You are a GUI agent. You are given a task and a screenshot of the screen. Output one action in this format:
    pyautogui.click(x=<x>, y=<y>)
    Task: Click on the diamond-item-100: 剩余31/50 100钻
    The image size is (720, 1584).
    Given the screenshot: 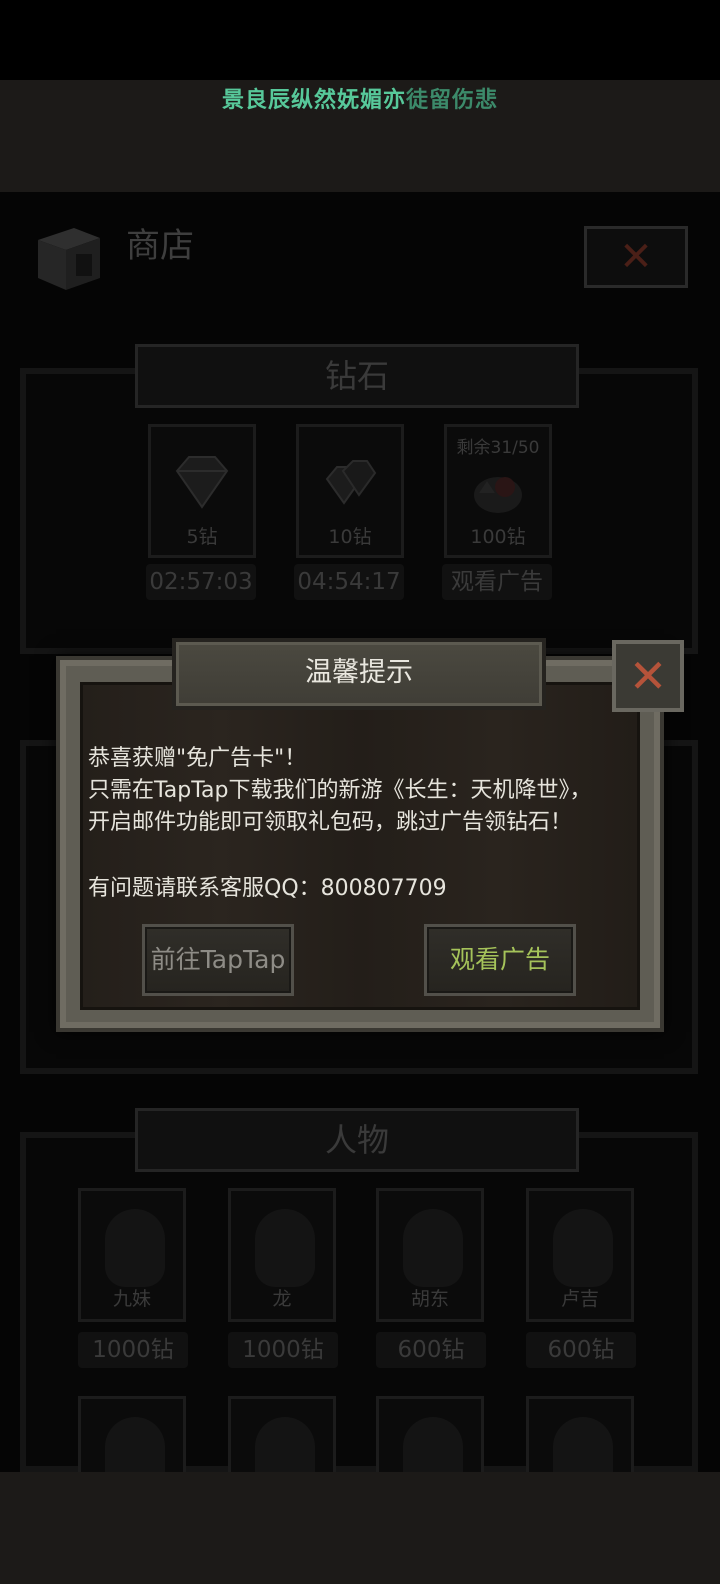 What is the action you would take?
    pyautogui.click(x=498, y=491)
    